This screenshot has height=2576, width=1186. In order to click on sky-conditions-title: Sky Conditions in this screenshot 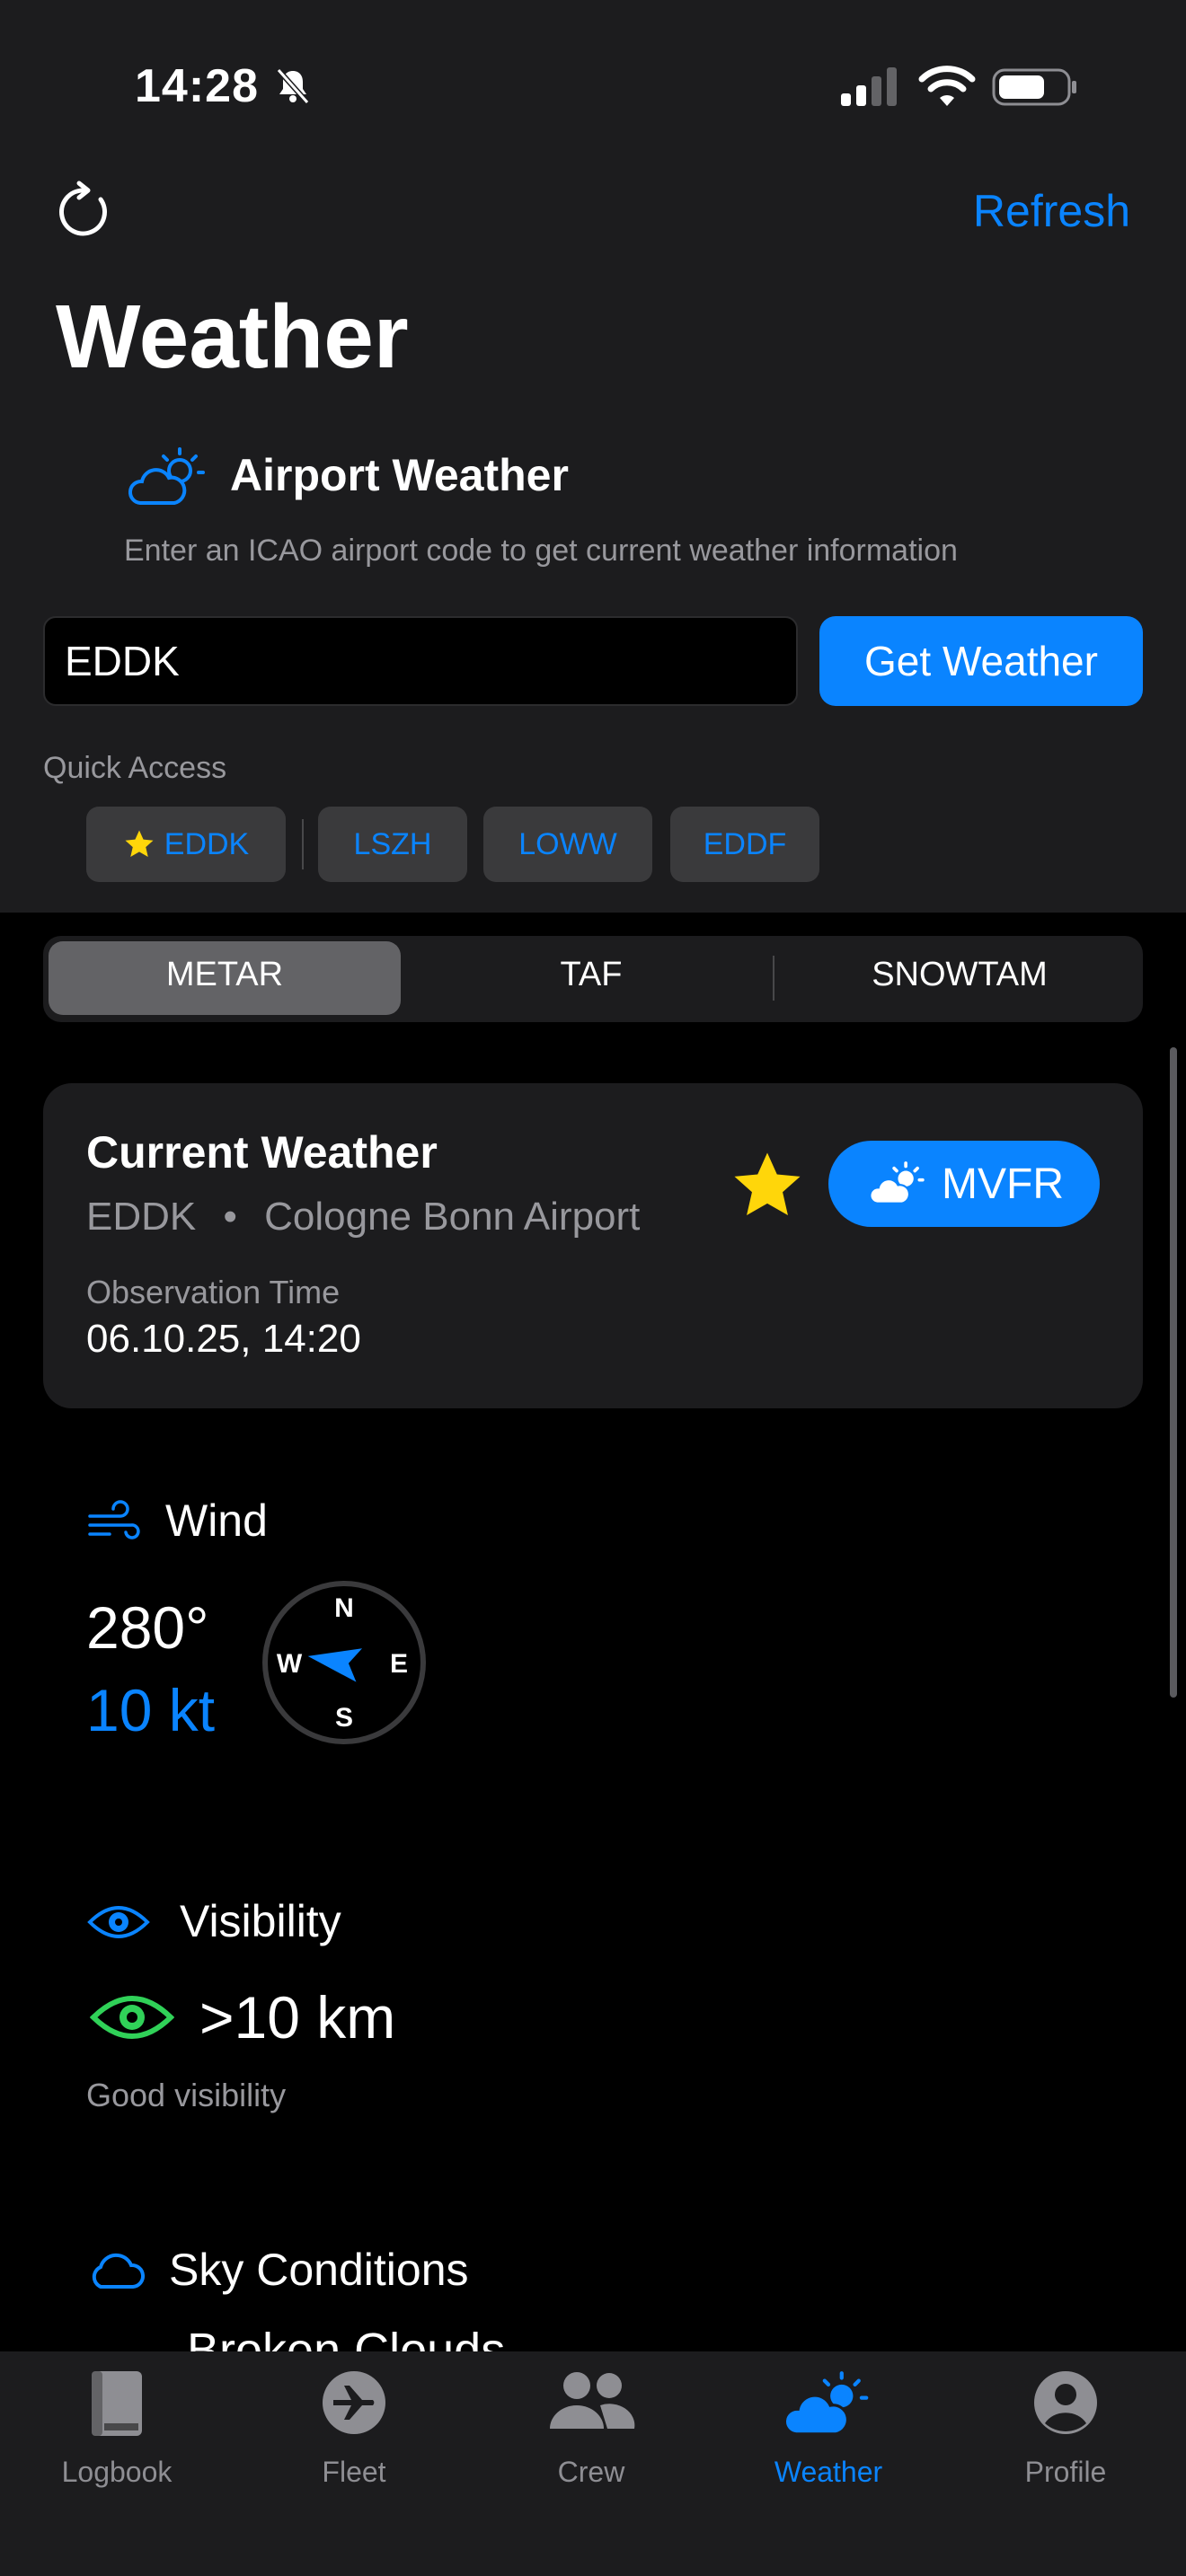, I will do `click(319, 2270)`.